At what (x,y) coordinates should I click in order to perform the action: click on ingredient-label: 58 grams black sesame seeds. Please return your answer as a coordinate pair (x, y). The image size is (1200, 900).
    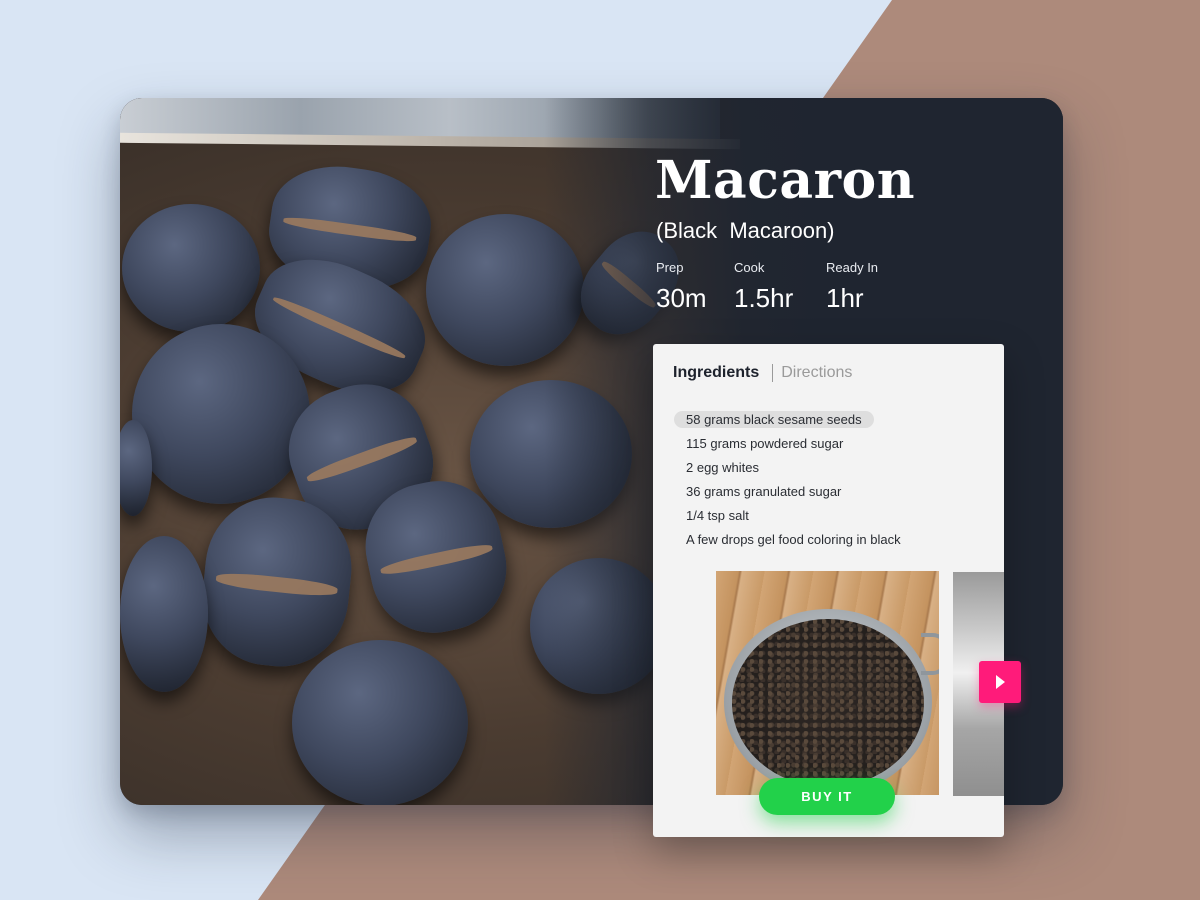
    Looking at the image, I should click on (774, 419).